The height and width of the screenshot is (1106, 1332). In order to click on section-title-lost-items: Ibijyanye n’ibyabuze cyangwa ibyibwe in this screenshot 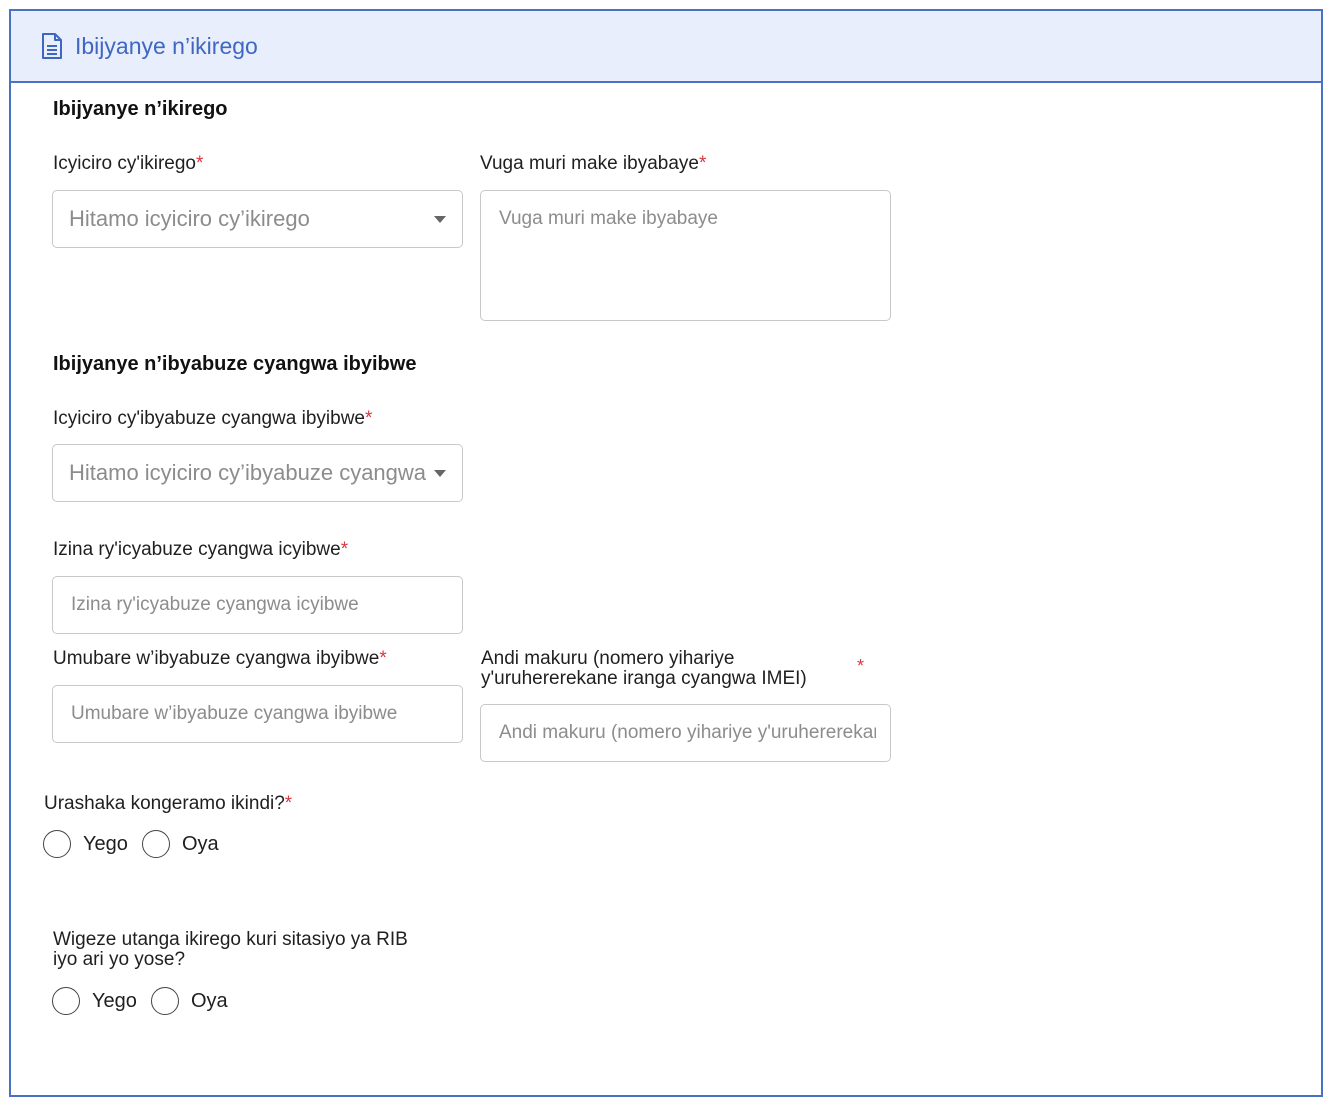, I will do `click(235, 364)`.